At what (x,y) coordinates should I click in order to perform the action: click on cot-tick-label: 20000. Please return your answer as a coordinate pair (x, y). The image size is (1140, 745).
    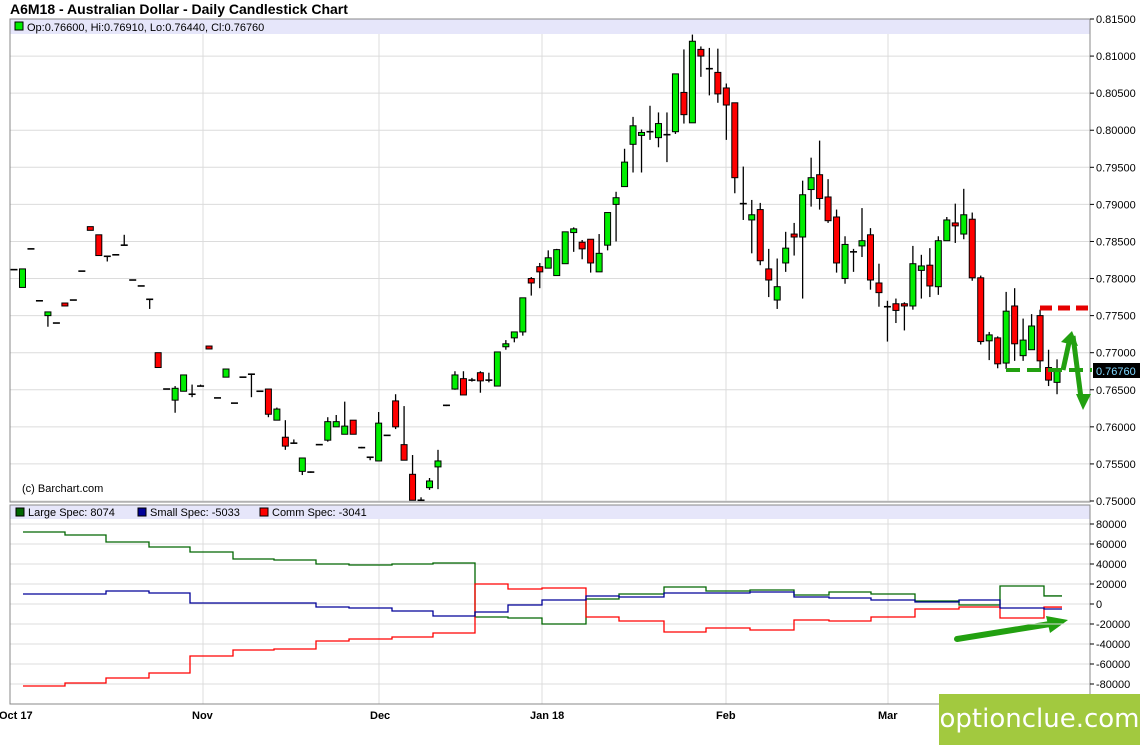
    Looking at the image, I should click on (1111, 585).